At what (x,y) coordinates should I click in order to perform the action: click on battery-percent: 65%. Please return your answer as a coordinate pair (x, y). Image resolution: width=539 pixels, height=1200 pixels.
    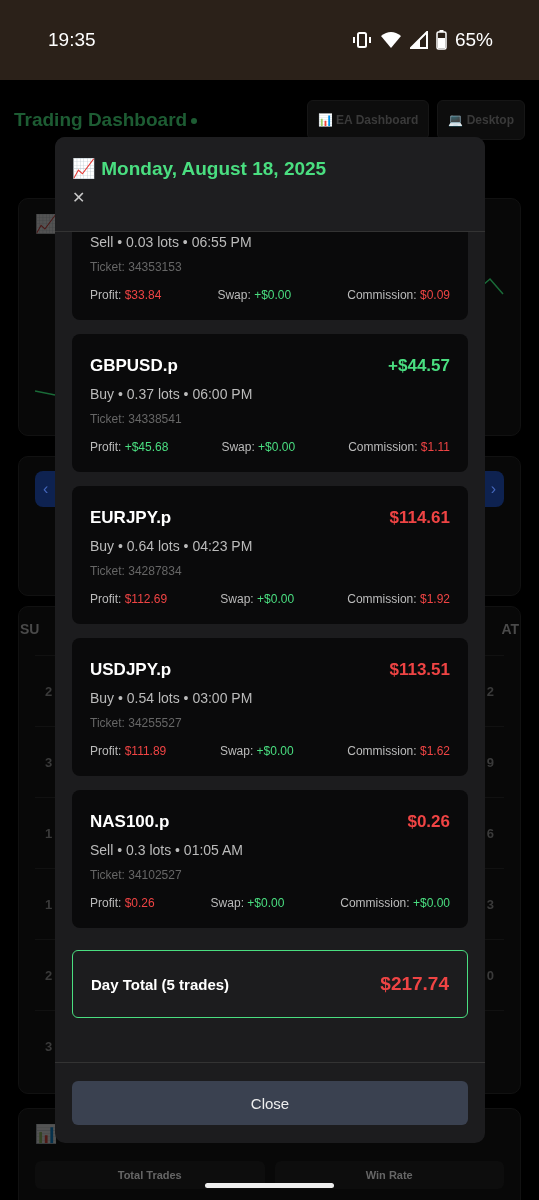
    Looking at the image, I should click on (473, 40).